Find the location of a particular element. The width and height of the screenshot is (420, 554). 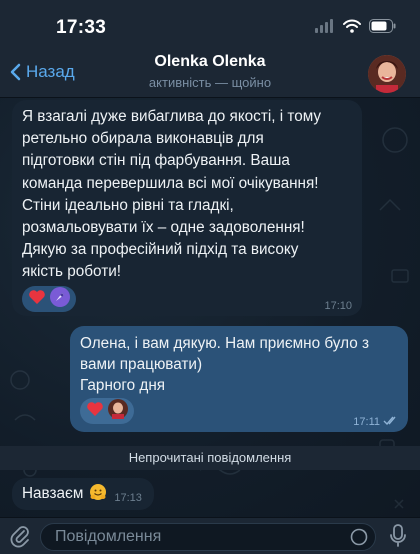

back-button: Назад is located at coordinates (42, 72).